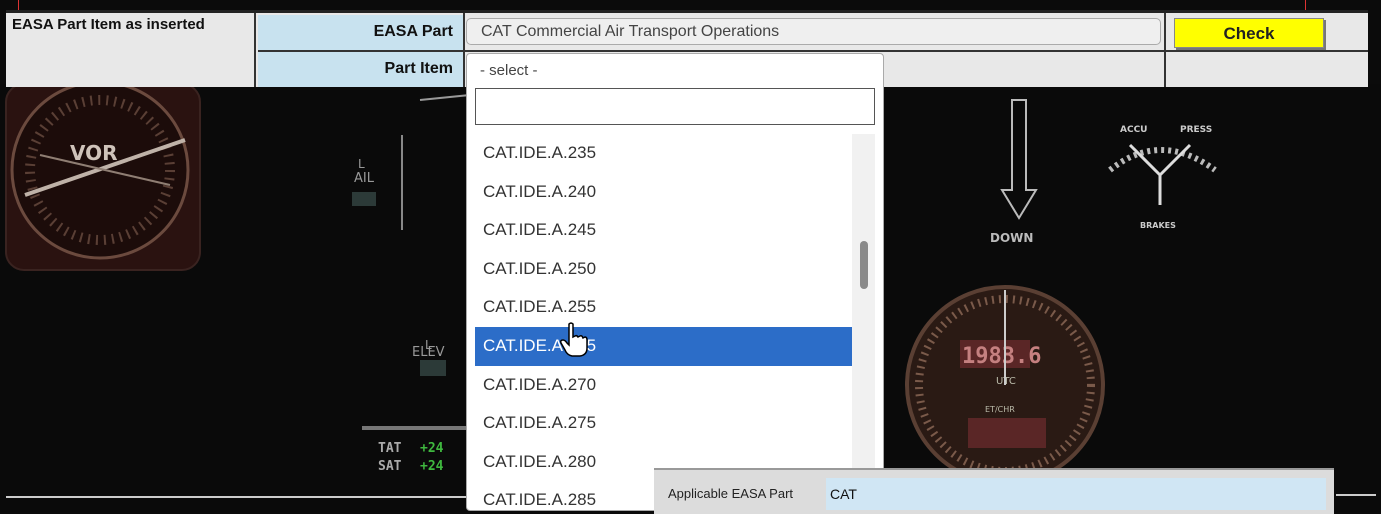  Describe the element at coordinates (1356, 495) in the screenshot. I see `footer-divider-right` at that location.